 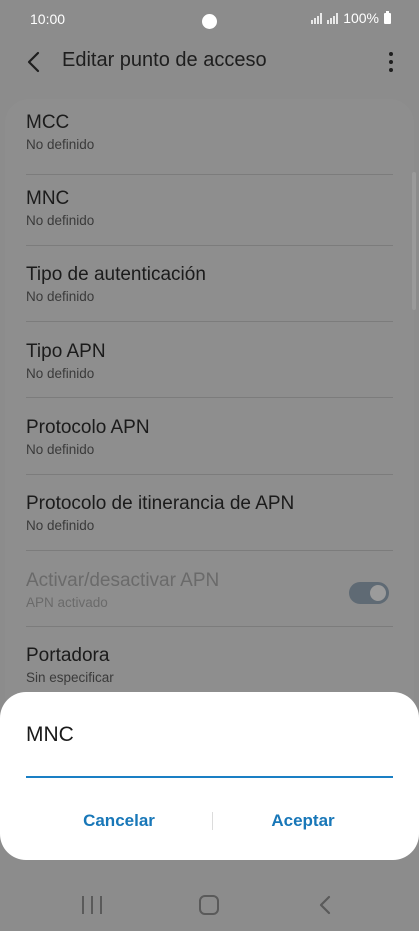 I want to click on status-indicators: 100%, so click(x=351, y=18).